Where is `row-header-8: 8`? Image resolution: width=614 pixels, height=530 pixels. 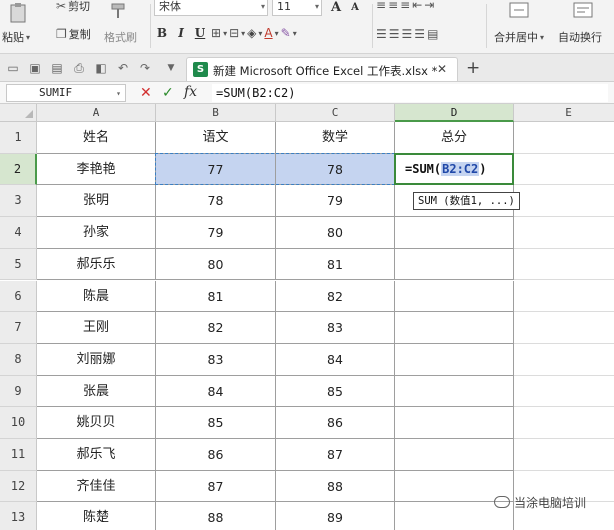 row-header-8: 8 is located at coordinates (18, 359).